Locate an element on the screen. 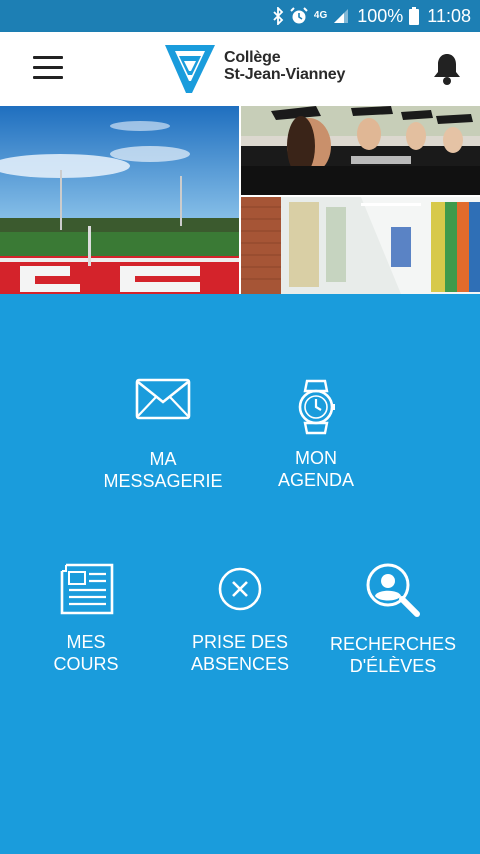 The width and height of the screenshot is (480, 854). logo-mark-icon is located at coordinates (190, 69).